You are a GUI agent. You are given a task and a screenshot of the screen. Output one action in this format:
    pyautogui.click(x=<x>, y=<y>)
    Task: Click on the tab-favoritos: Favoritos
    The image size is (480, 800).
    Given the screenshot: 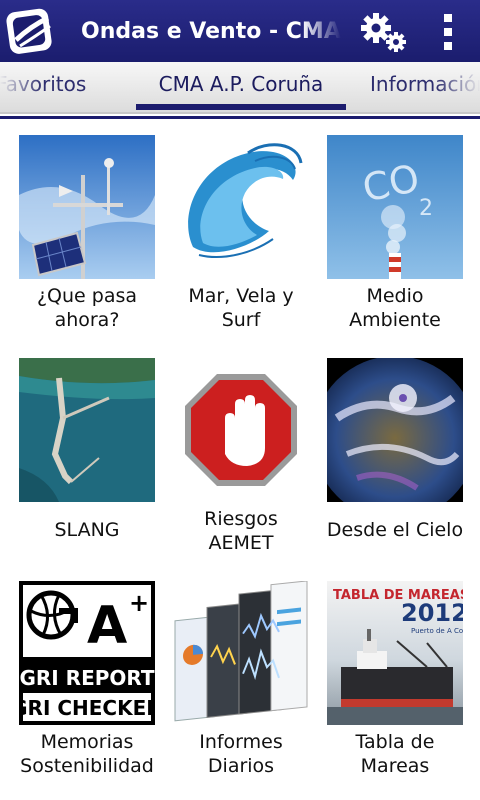 What is the action you would take?
    pyautogui.click(x=60, y=85)
    